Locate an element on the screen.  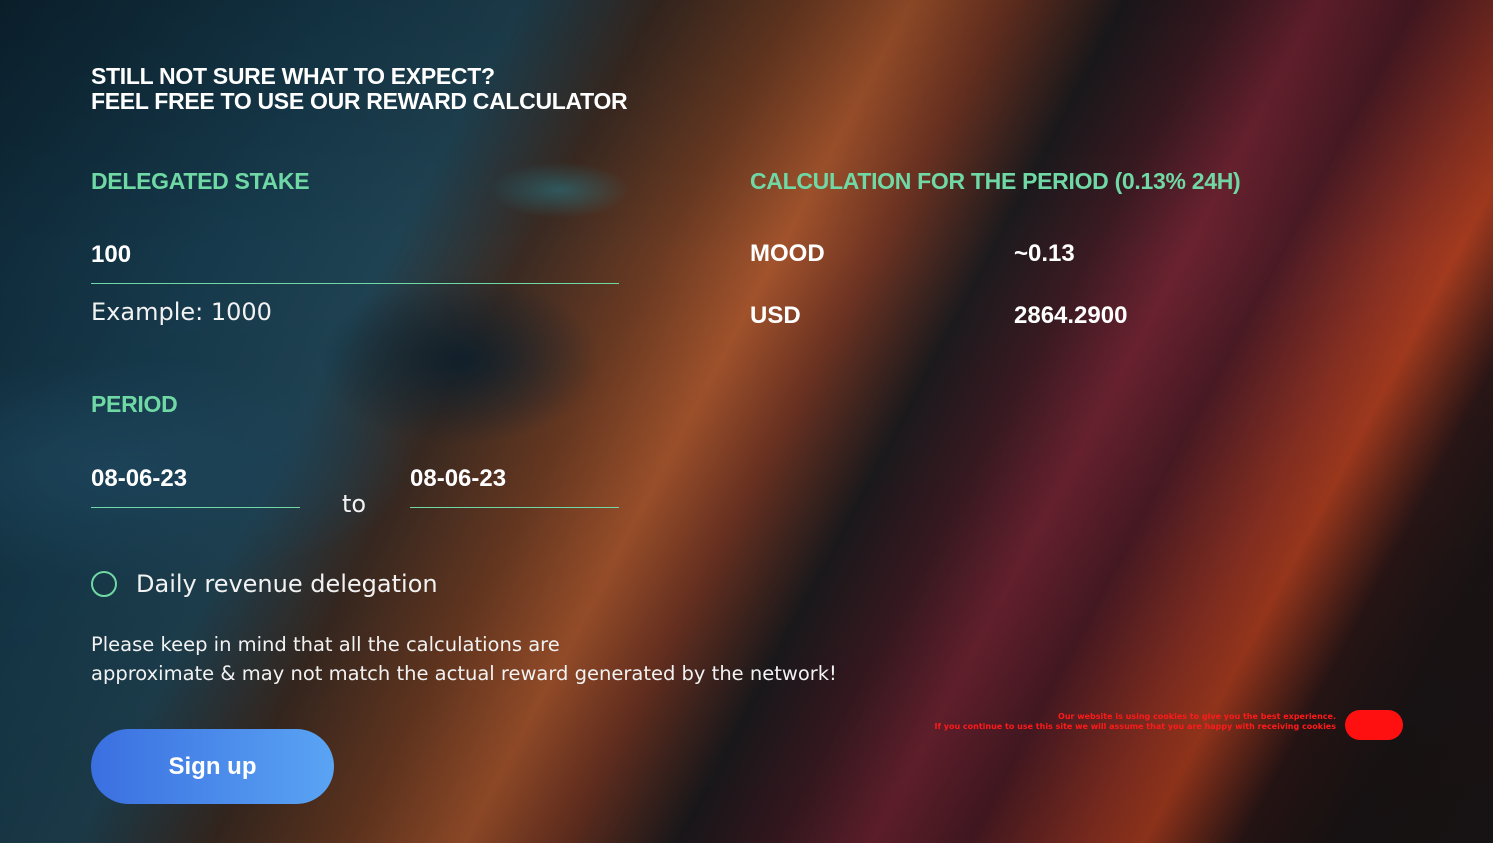
period-to-value: 08-06-23 is located at coordinates (458, 478).